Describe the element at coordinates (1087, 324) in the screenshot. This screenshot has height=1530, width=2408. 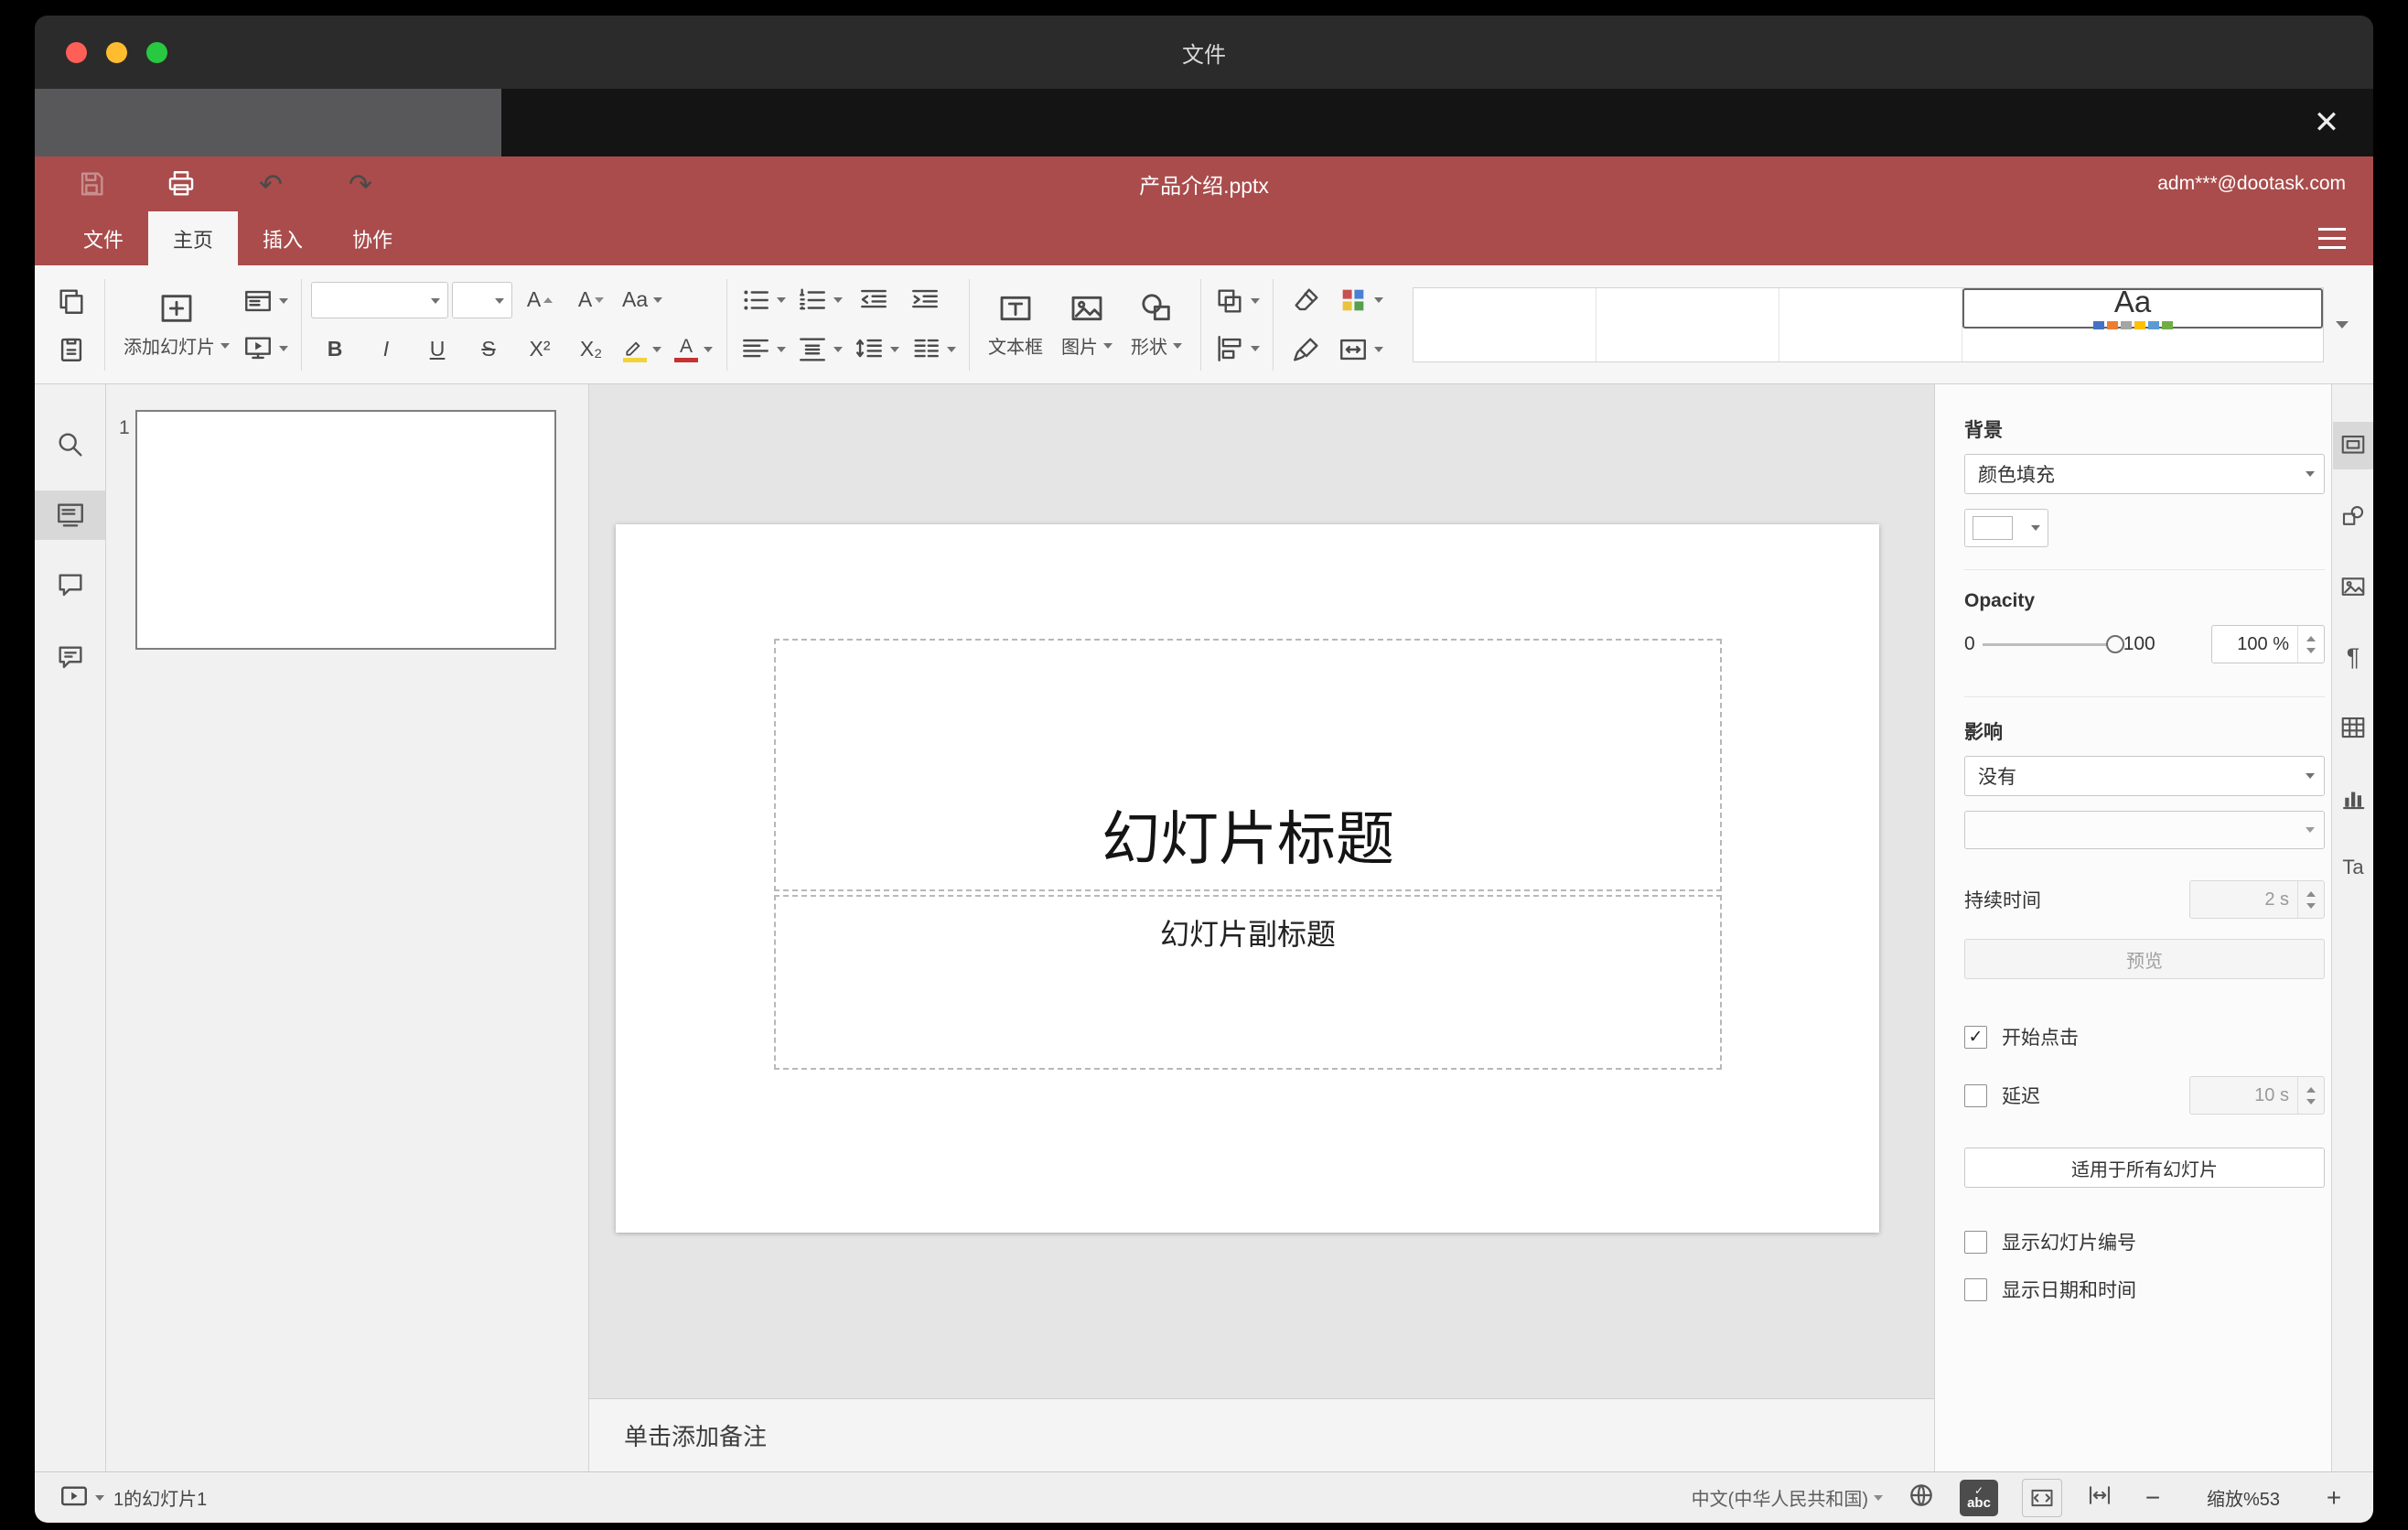
I see `insert-image-button: 图片` at that location.